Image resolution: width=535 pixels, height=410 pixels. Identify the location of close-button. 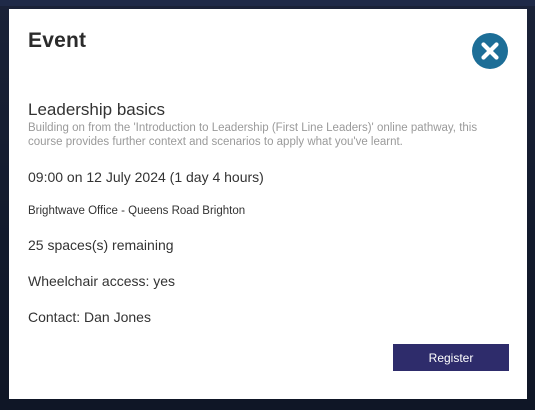
(490, 51).